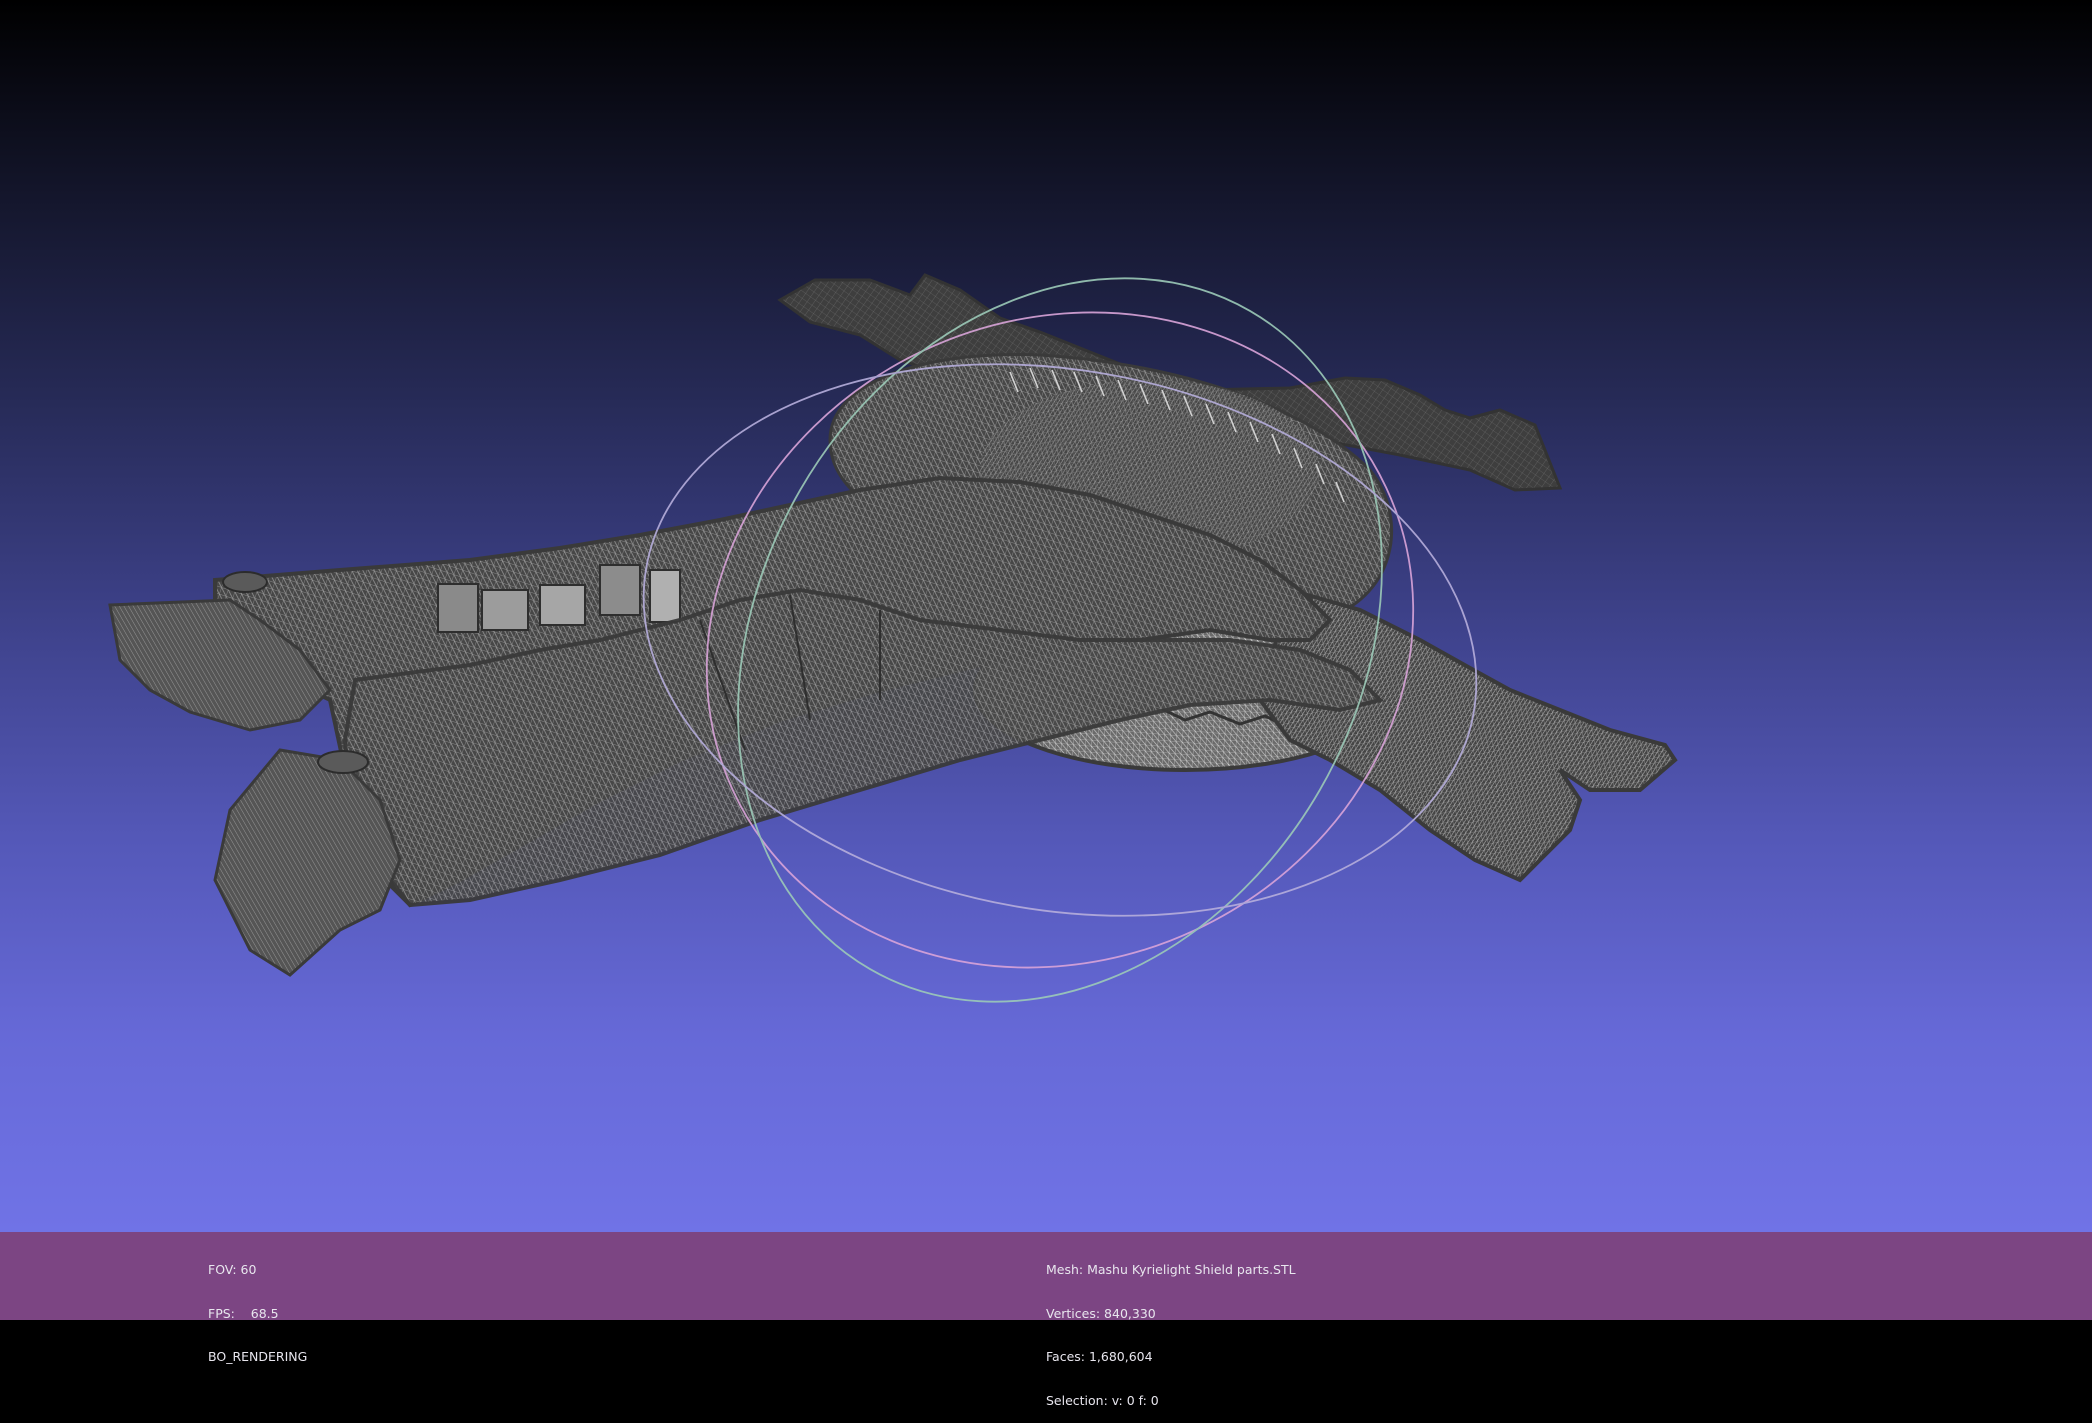 This screenshot has width=2092, height=1423. What do you see at coordinates (243, 1313) in the screenshot?
I see `fps-label: FPS: 68.5` at bounding box center [243, 1313].